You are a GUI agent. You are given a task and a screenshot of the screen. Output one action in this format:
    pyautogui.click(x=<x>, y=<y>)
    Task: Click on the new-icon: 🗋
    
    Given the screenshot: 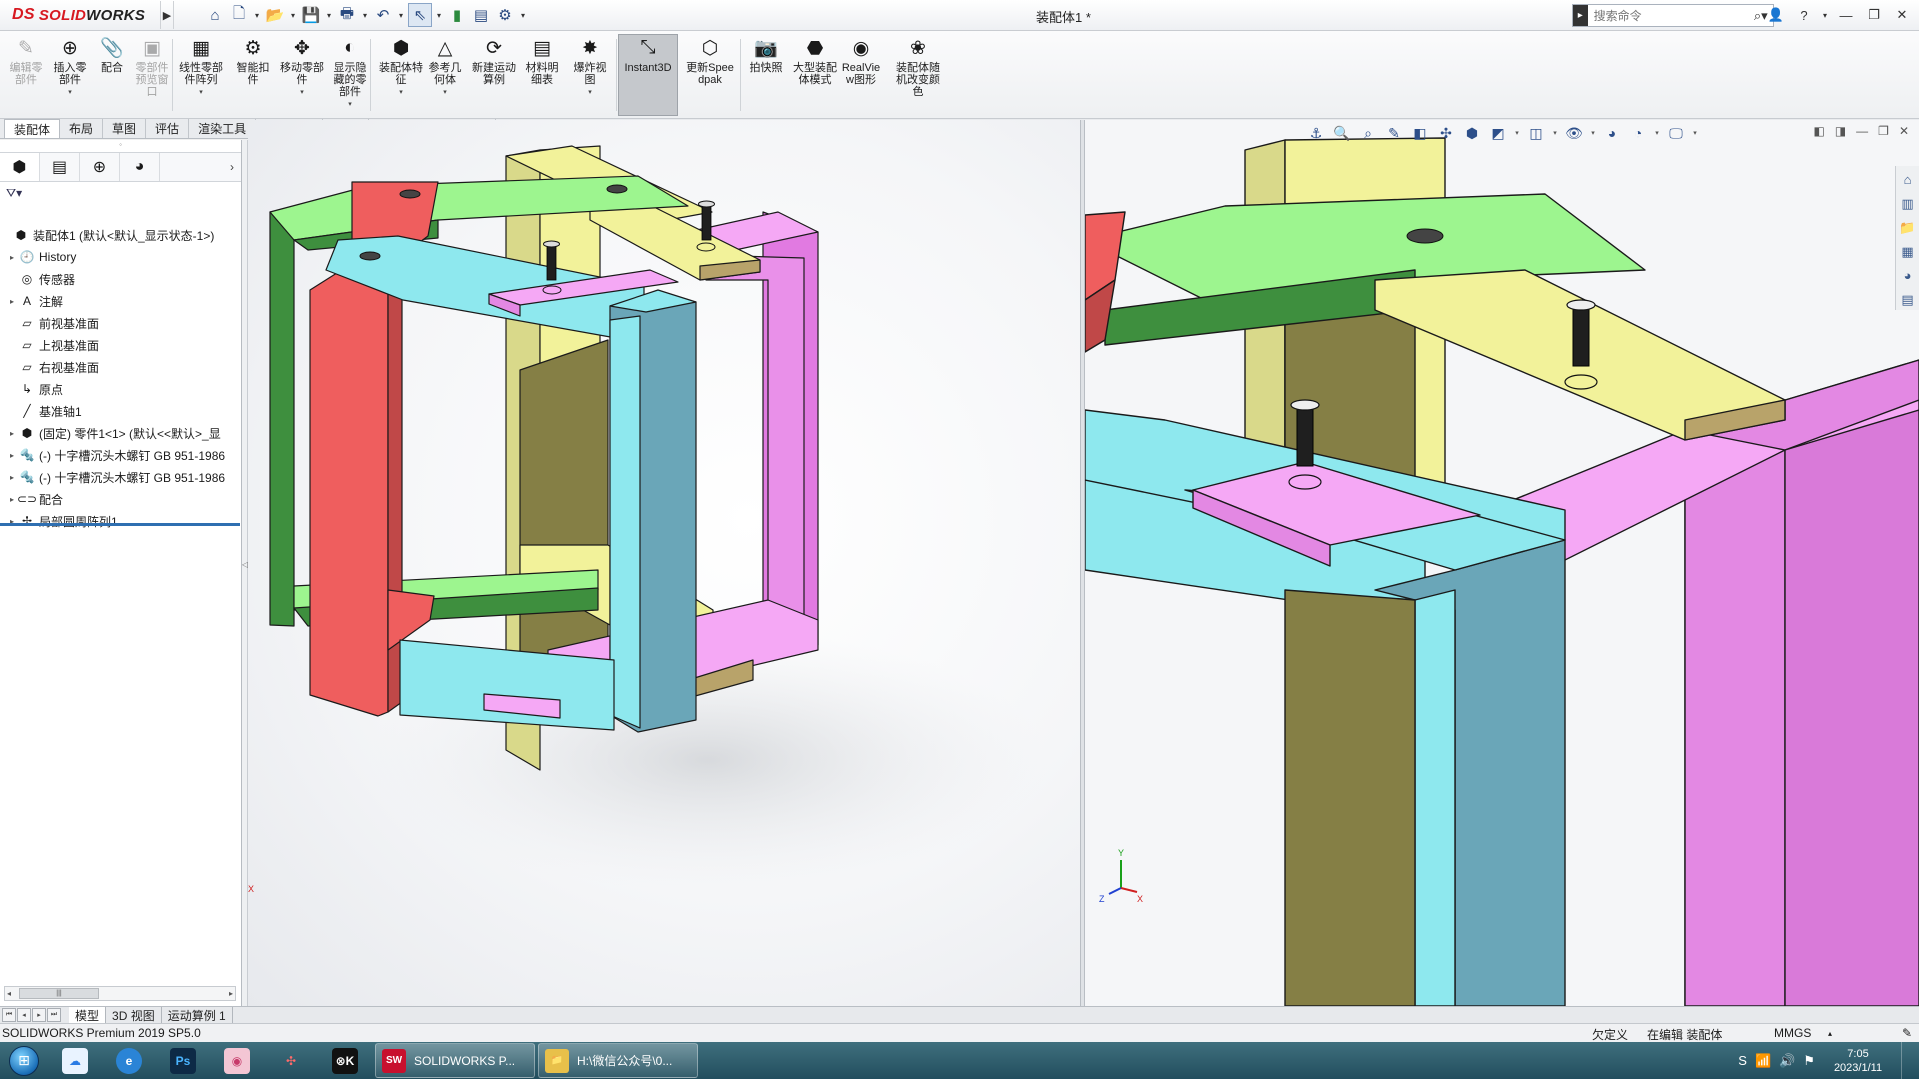 What is the action you would take?
    pyautogui.click(x=239, y=15)
    